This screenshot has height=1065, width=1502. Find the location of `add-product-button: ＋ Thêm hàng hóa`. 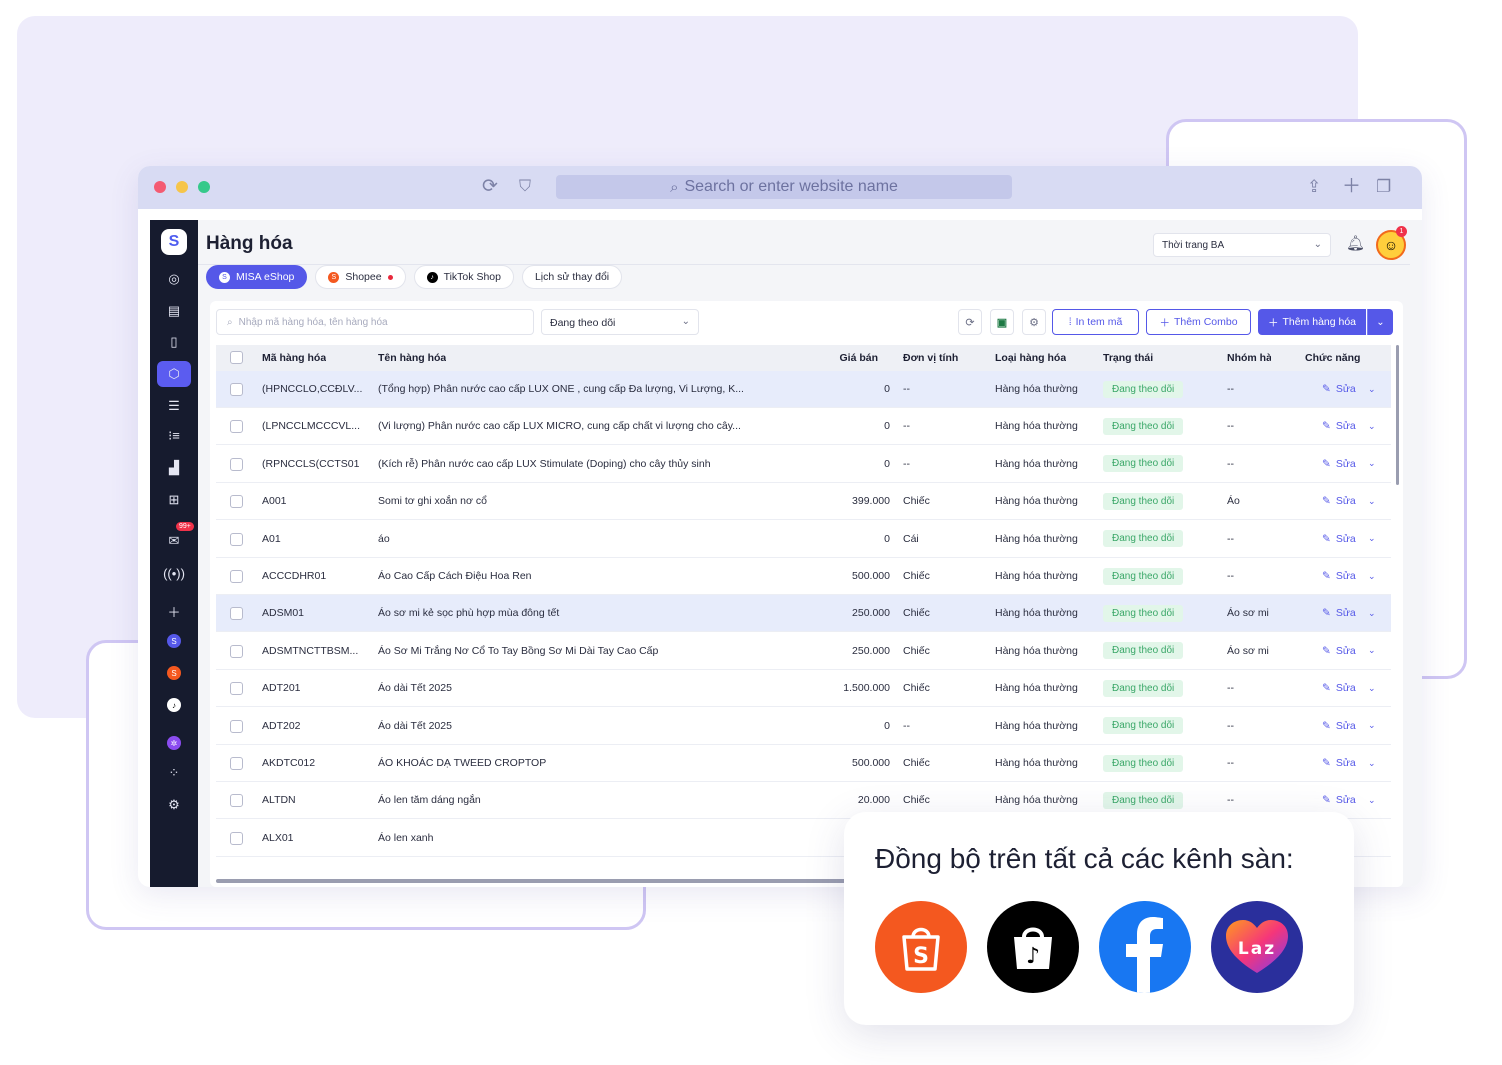

add-product-button: ＋ Thêm hàng hóa is located at coordinates (1312, 322).